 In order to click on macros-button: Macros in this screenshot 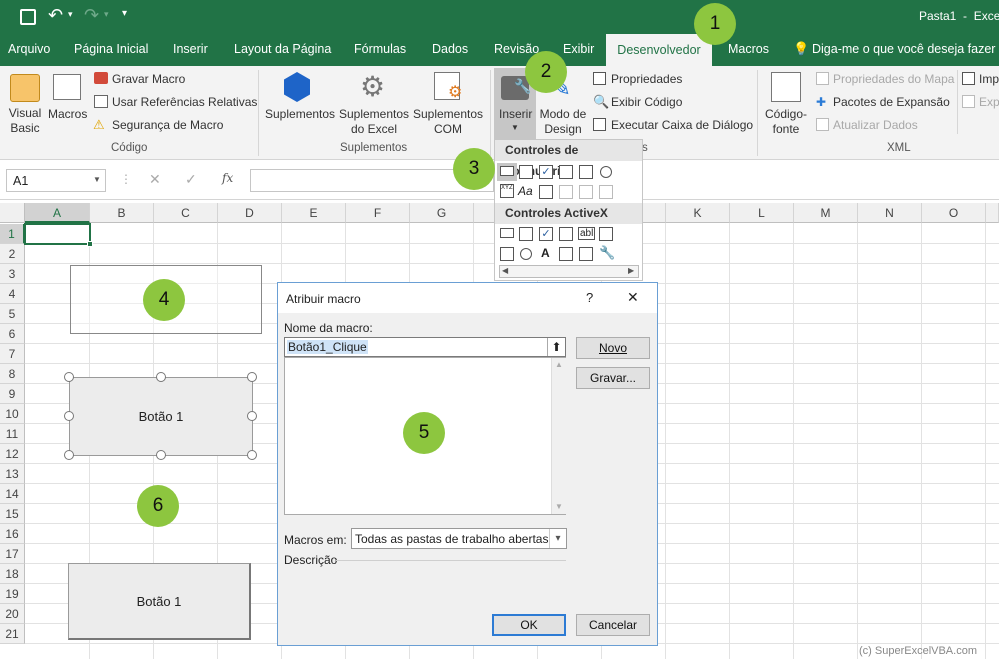, I will do `click(67, 114)`.